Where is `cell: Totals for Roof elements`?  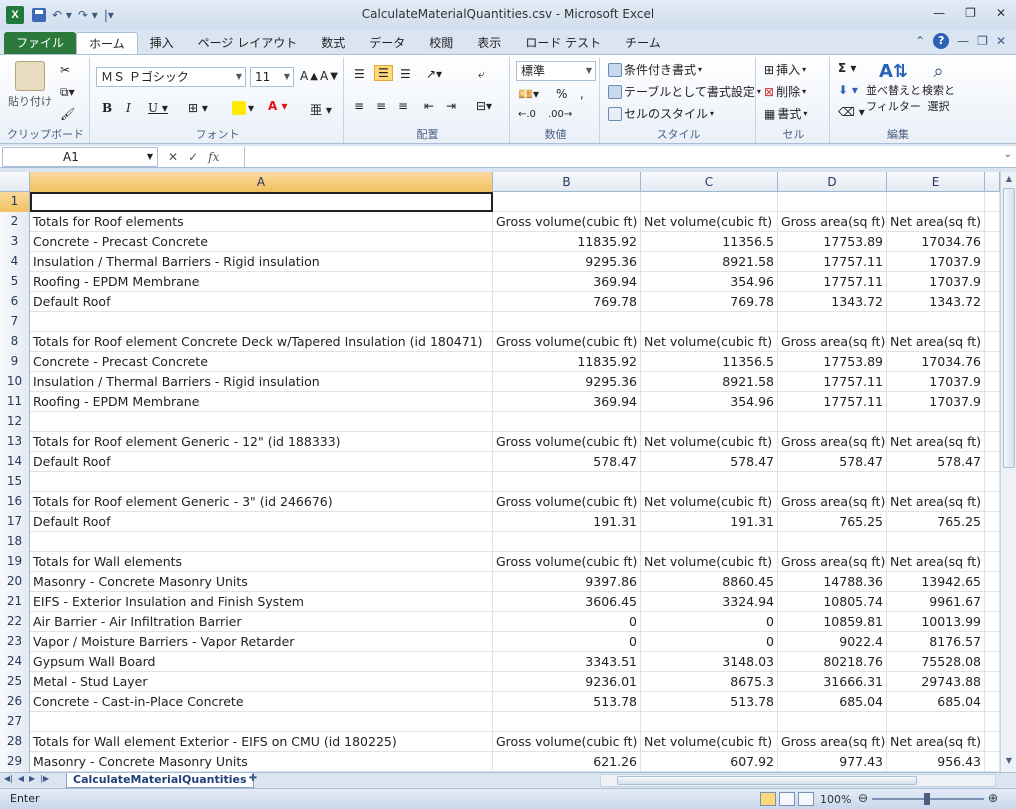
cell: Totals for Roof elements is located at coordinates (261, 222).